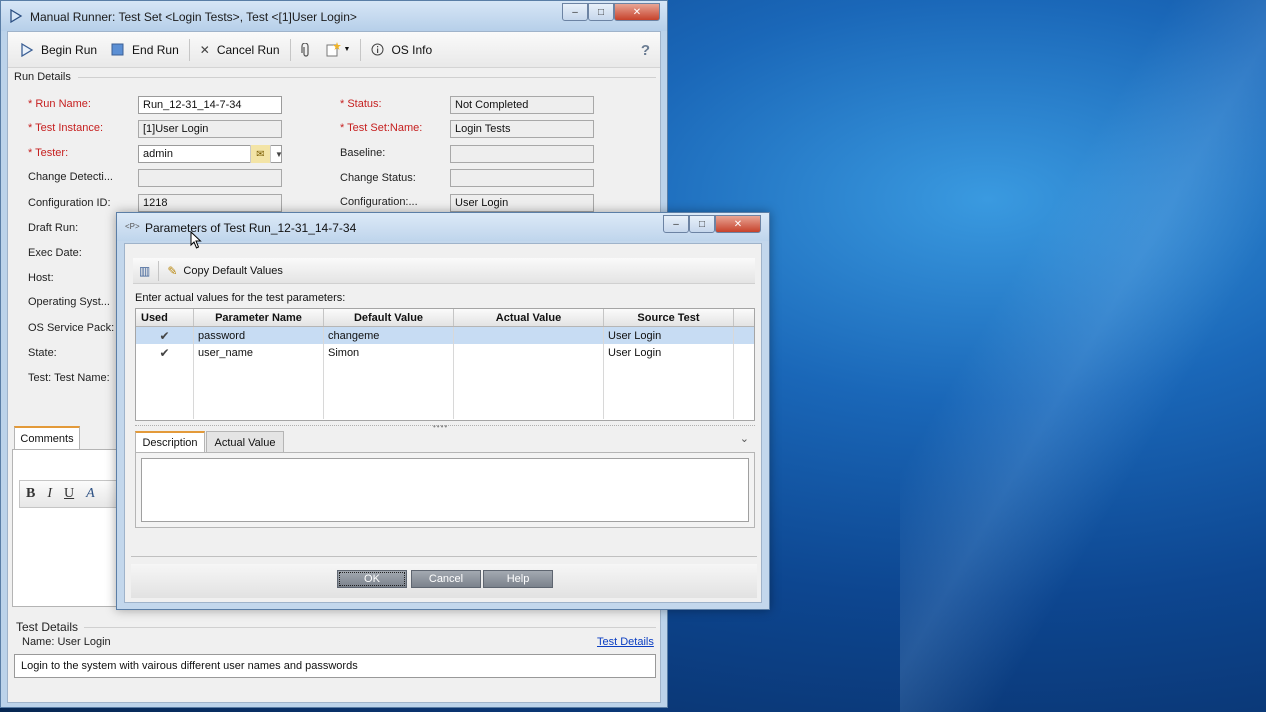 This screenshot has width=1266, height=712. Describe the element at coordinates (170, 442) in the screenshot. I see `tab-description: Description` at that location.